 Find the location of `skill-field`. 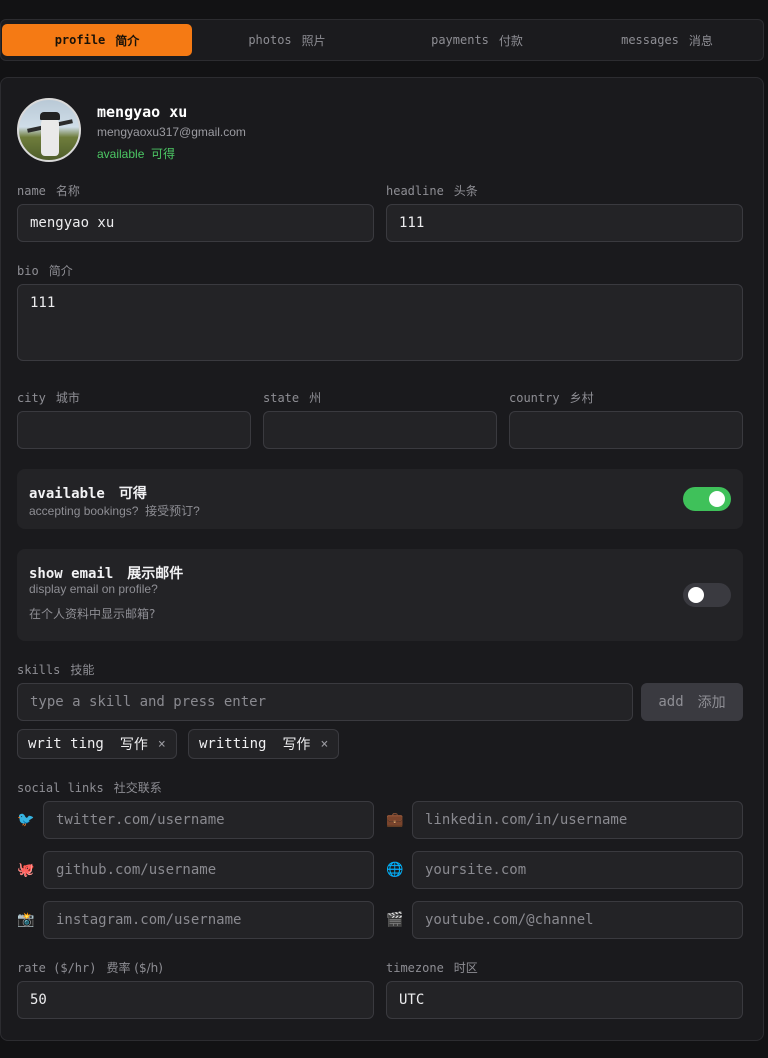

skill-field is located at coordinates (325, 702).